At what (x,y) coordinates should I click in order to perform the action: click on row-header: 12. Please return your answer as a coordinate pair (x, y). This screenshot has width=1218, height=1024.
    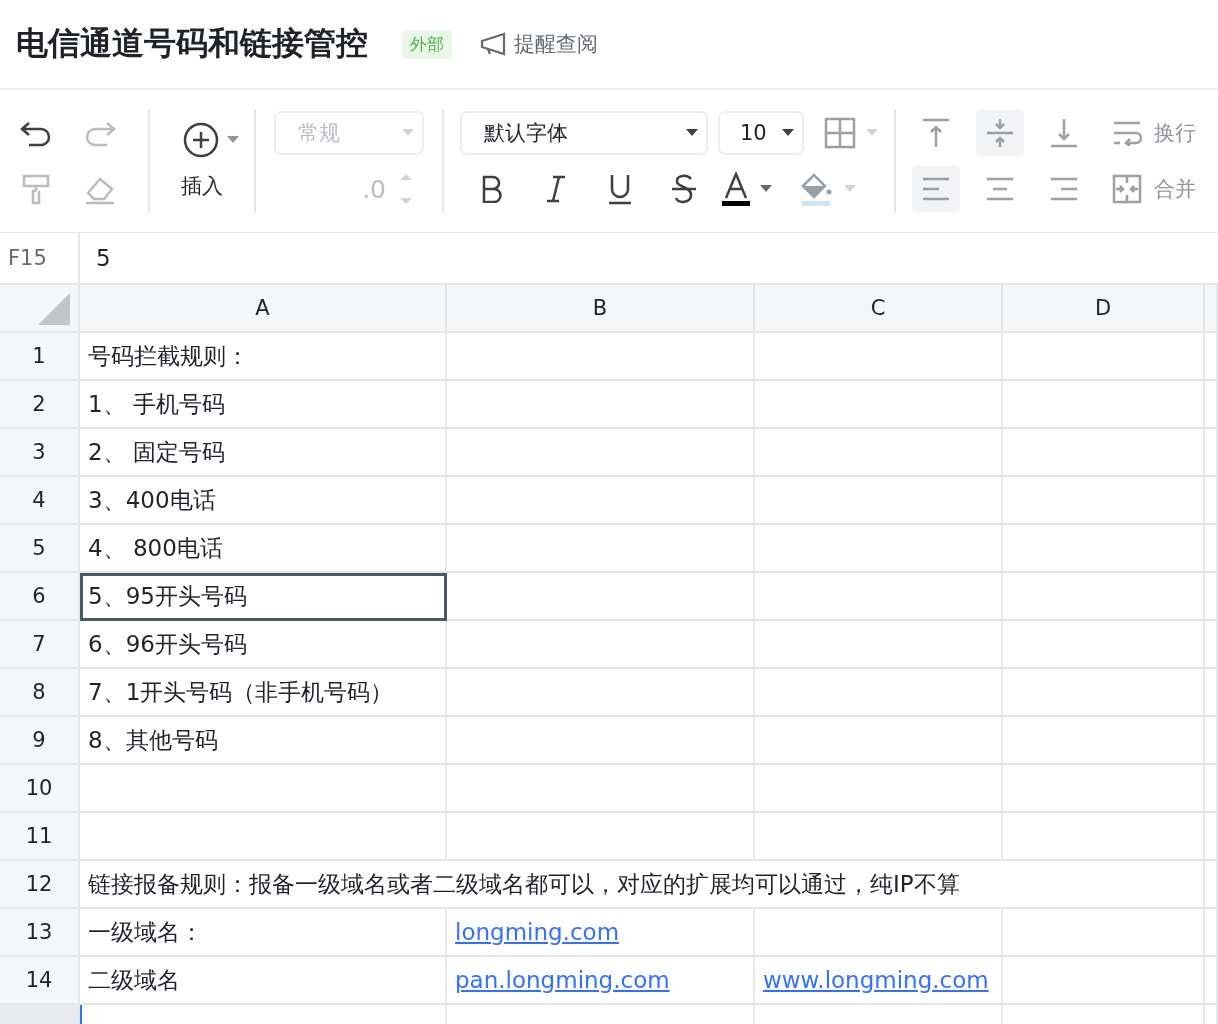
    Looking at the image, I should click on (40, 885).